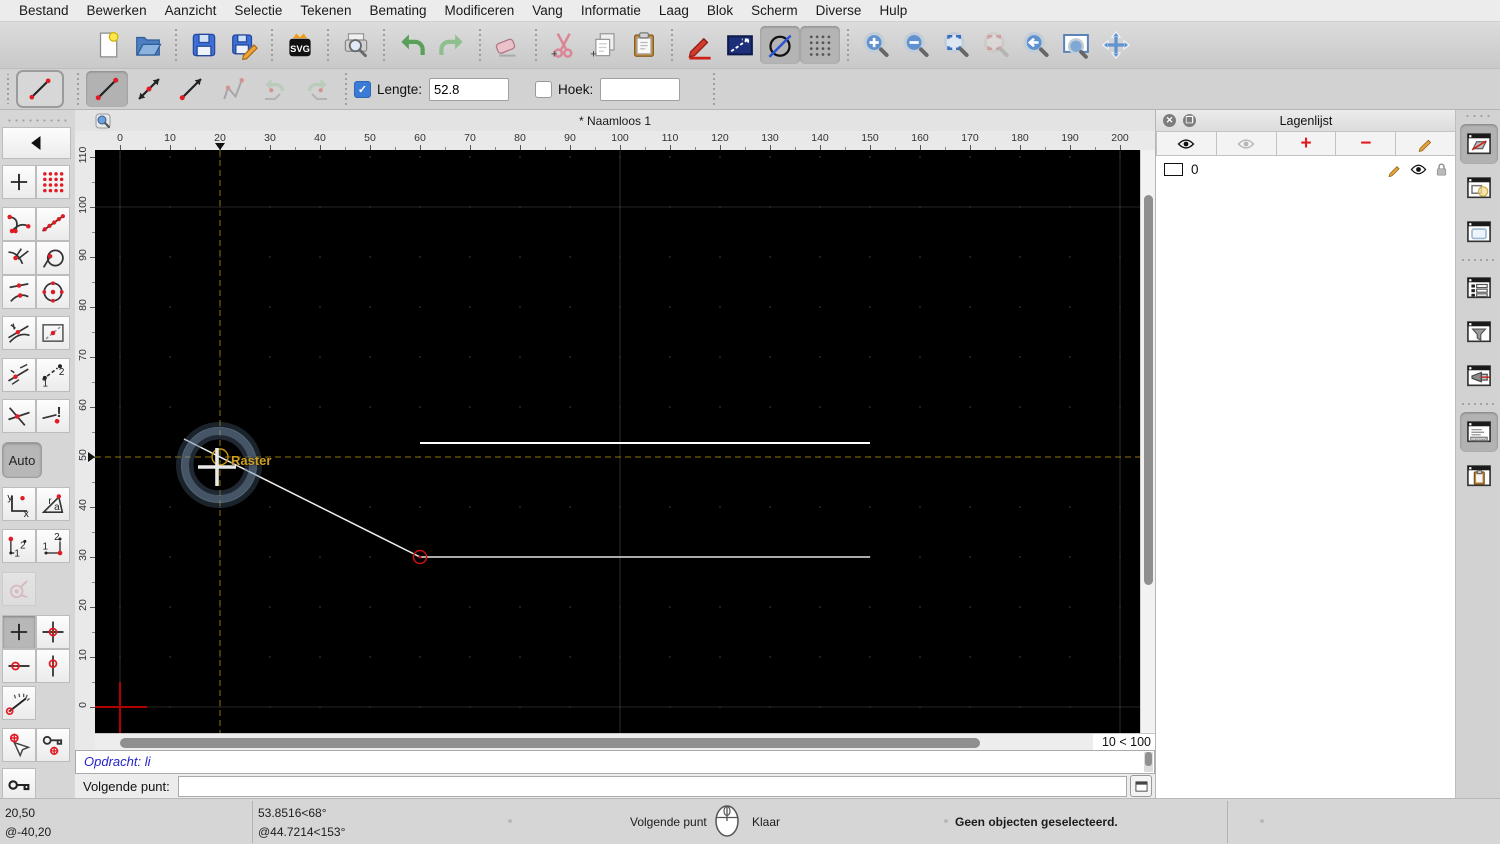 The height and width of the screenshot is (844, 1500). I want to click on coordinate-polar-button: ra, so click(53, 504).